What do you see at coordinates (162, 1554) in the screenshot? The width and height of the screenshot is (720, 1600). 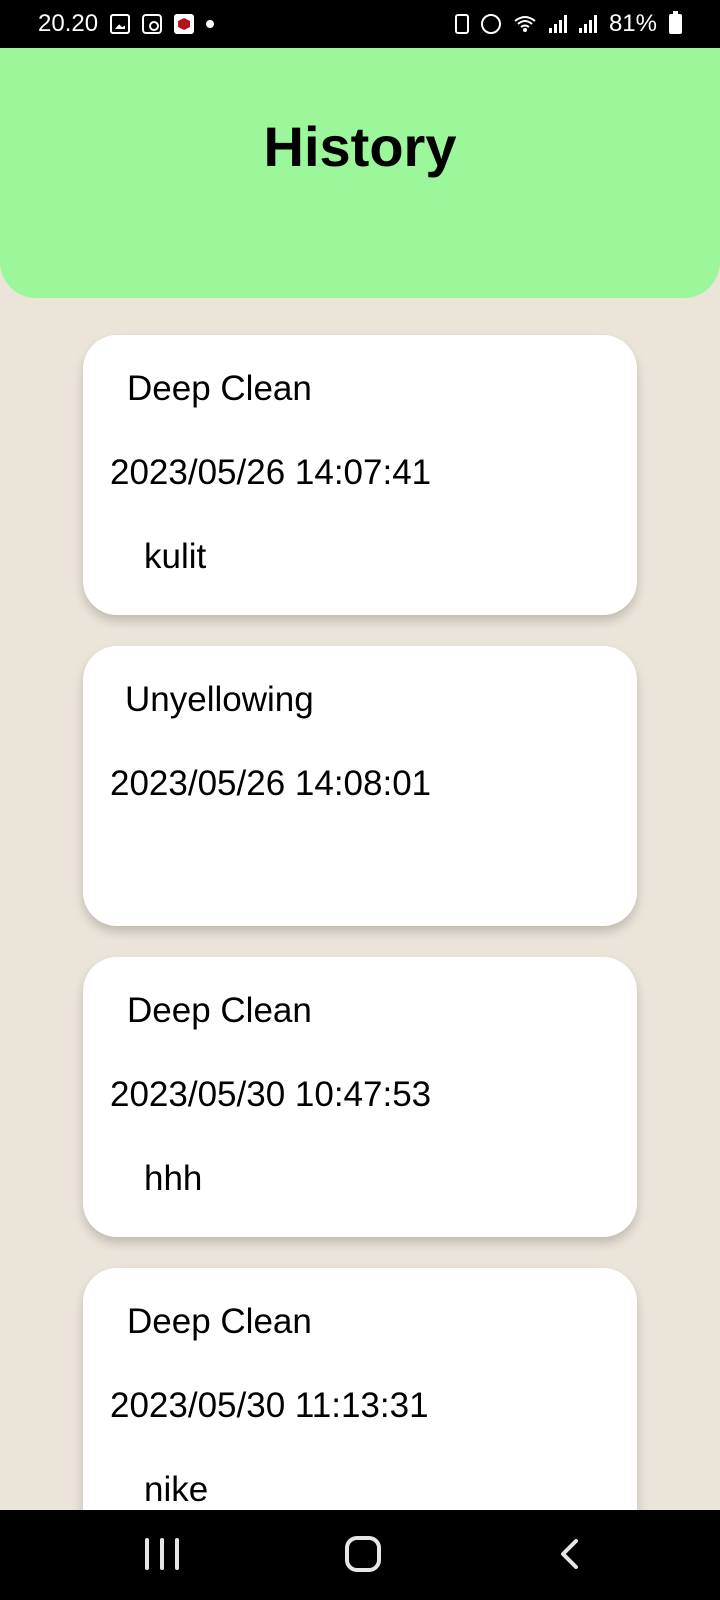 I see `recent-apps-icon` at bounding box center [162, 1554].